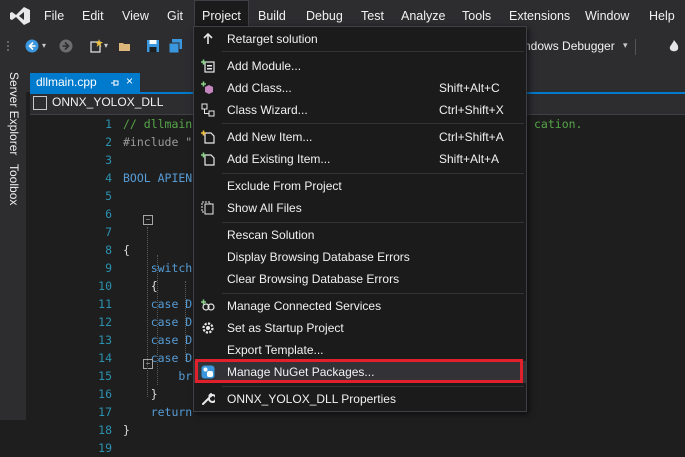  I want to click on save-all-icon, so click(176, 46).